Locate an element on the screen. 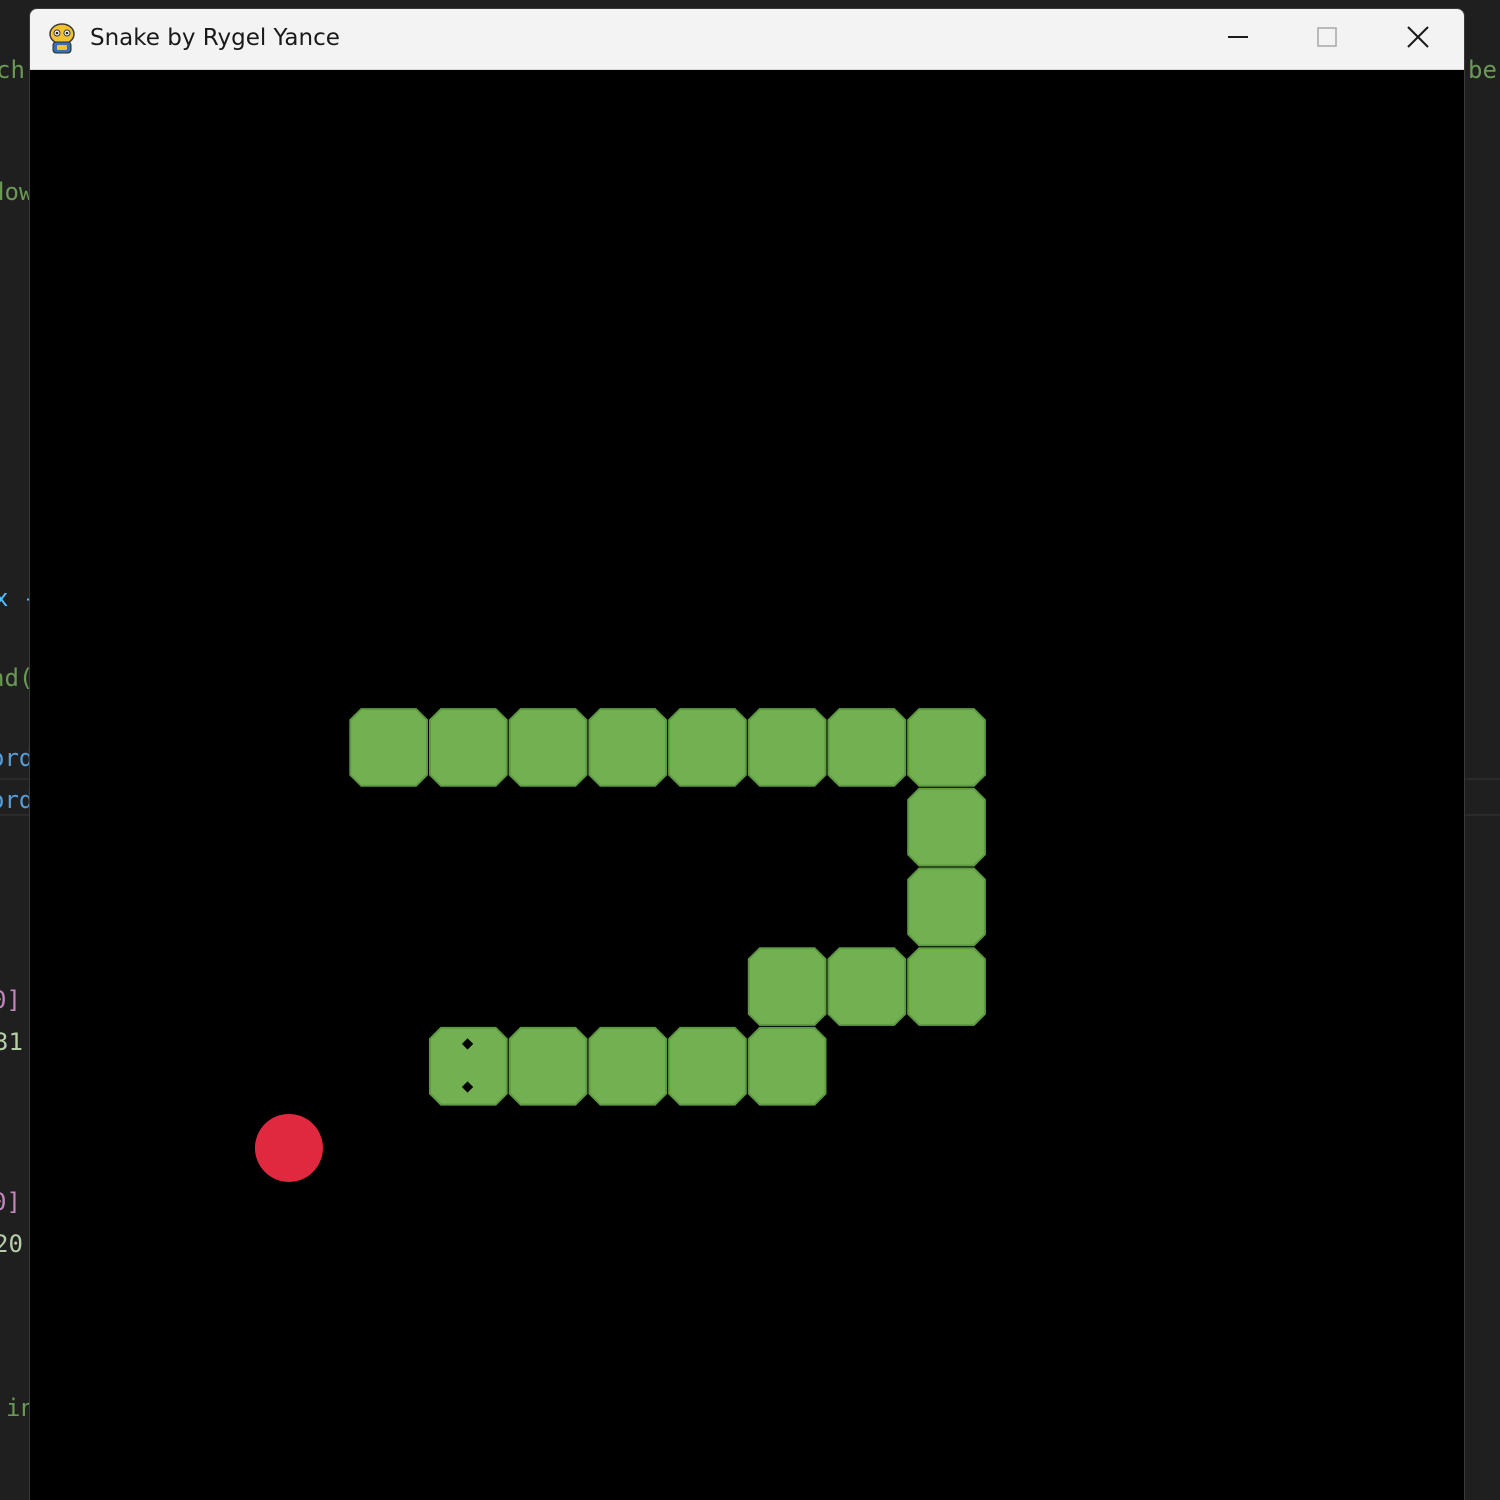  maximize-button is located at coordinates (1327, 39).